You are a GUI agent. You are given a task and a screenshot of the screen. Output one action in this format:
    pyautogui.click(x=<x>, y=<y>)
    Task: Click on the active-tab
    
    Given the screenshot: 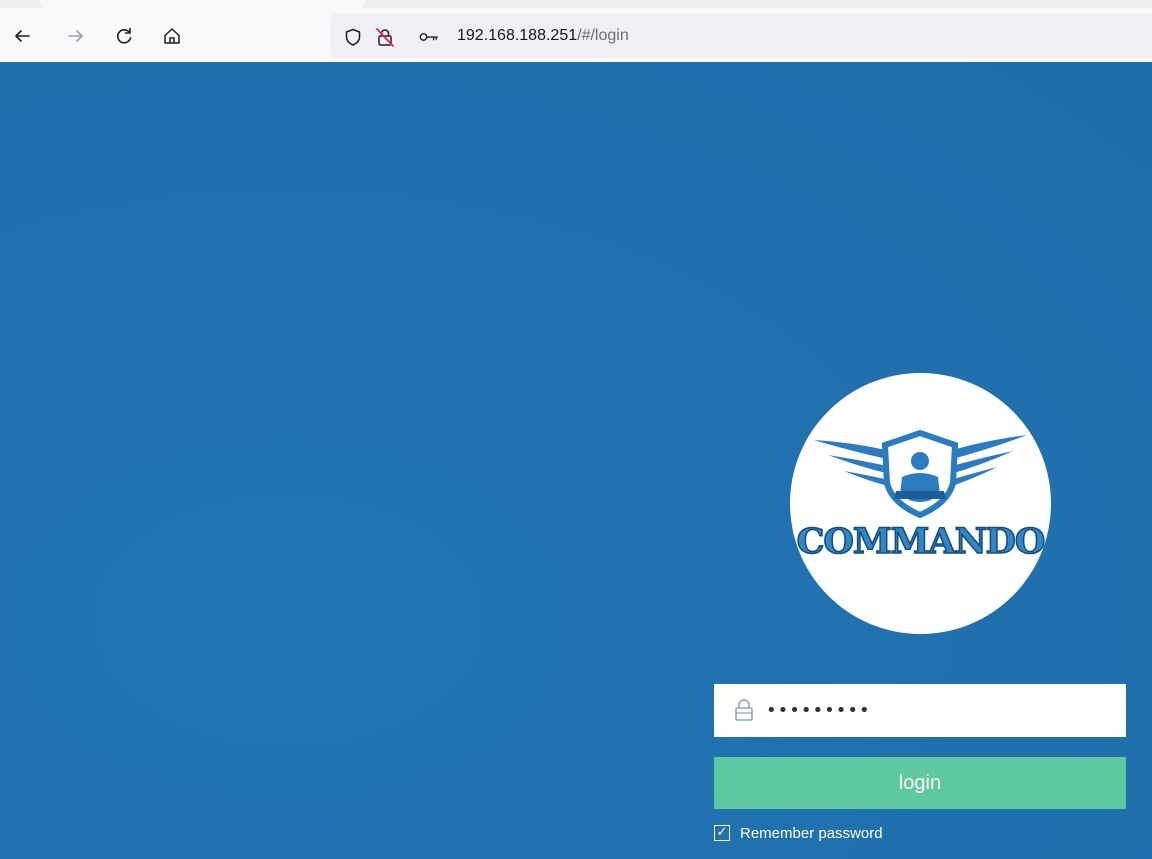 What is the action you would take?
    pyautogui.click(x=202, y=4)
    